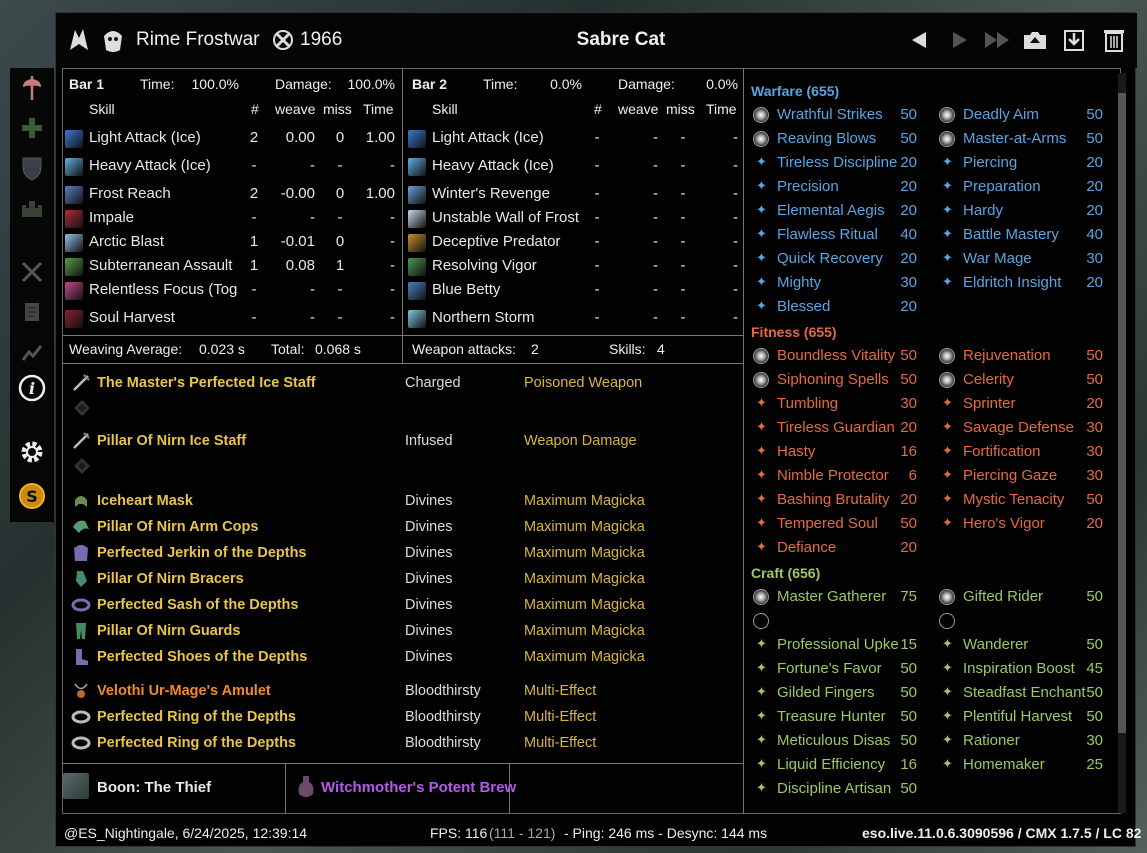 The image size is (1147, 853). Describe the element at coordinates (829, 668) in the screenshot. I see `cp-star-name: Fortune's Favor` at that location.